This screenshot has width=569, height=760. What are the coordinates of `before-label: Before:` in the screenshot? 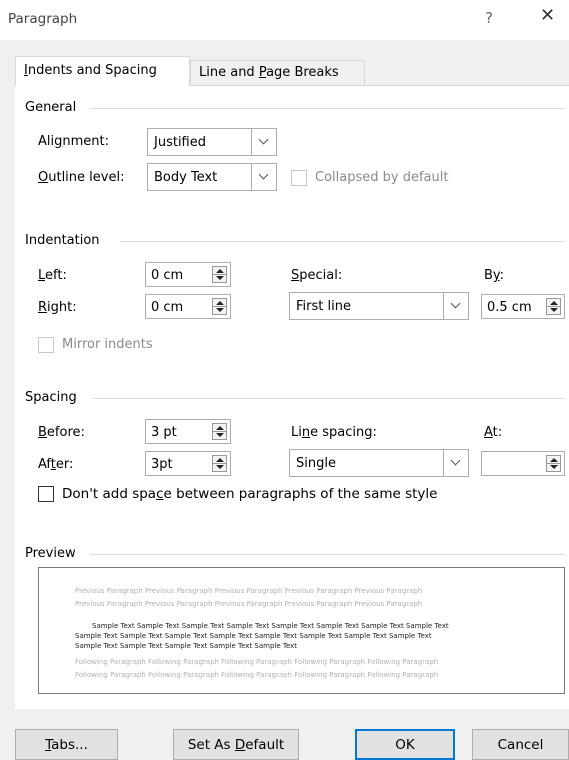 It's located at (61, 432).